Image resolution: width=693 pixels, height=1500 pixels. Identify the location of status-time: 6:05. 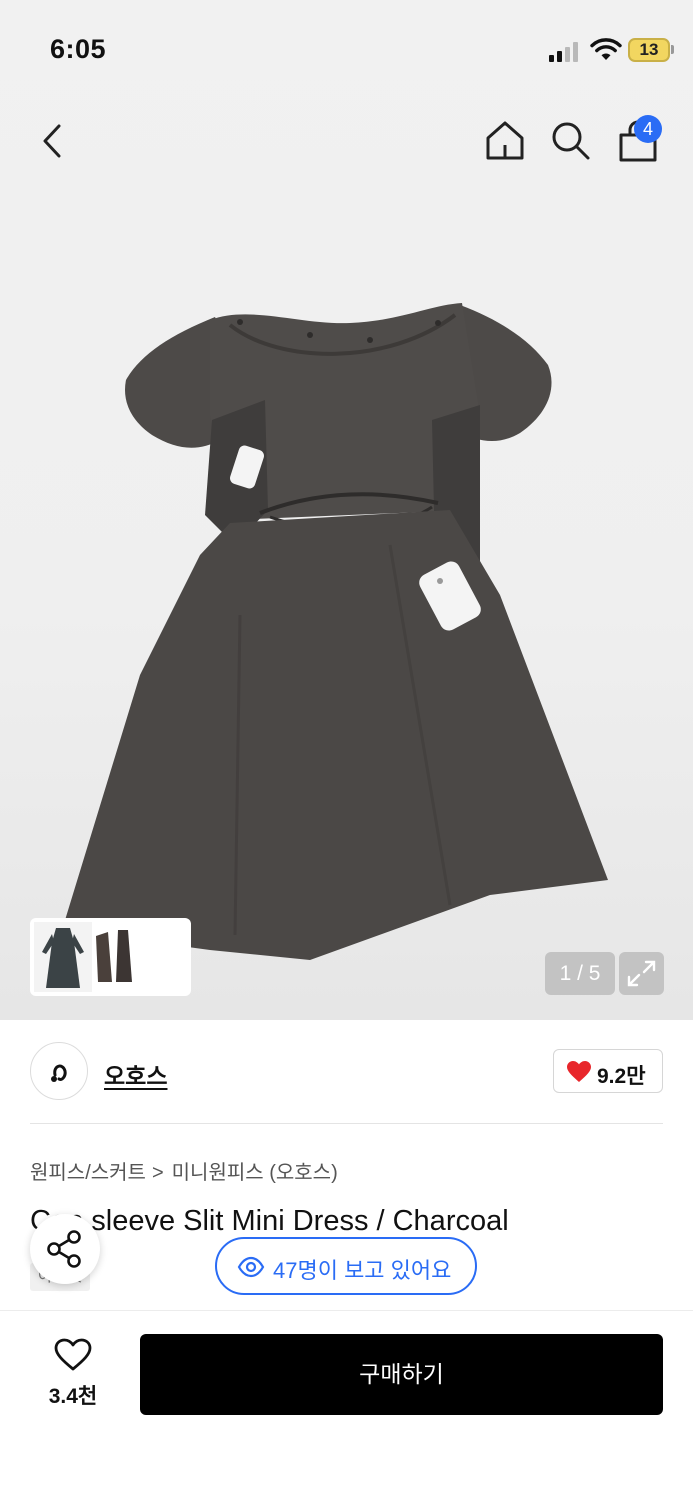
(78, 49).